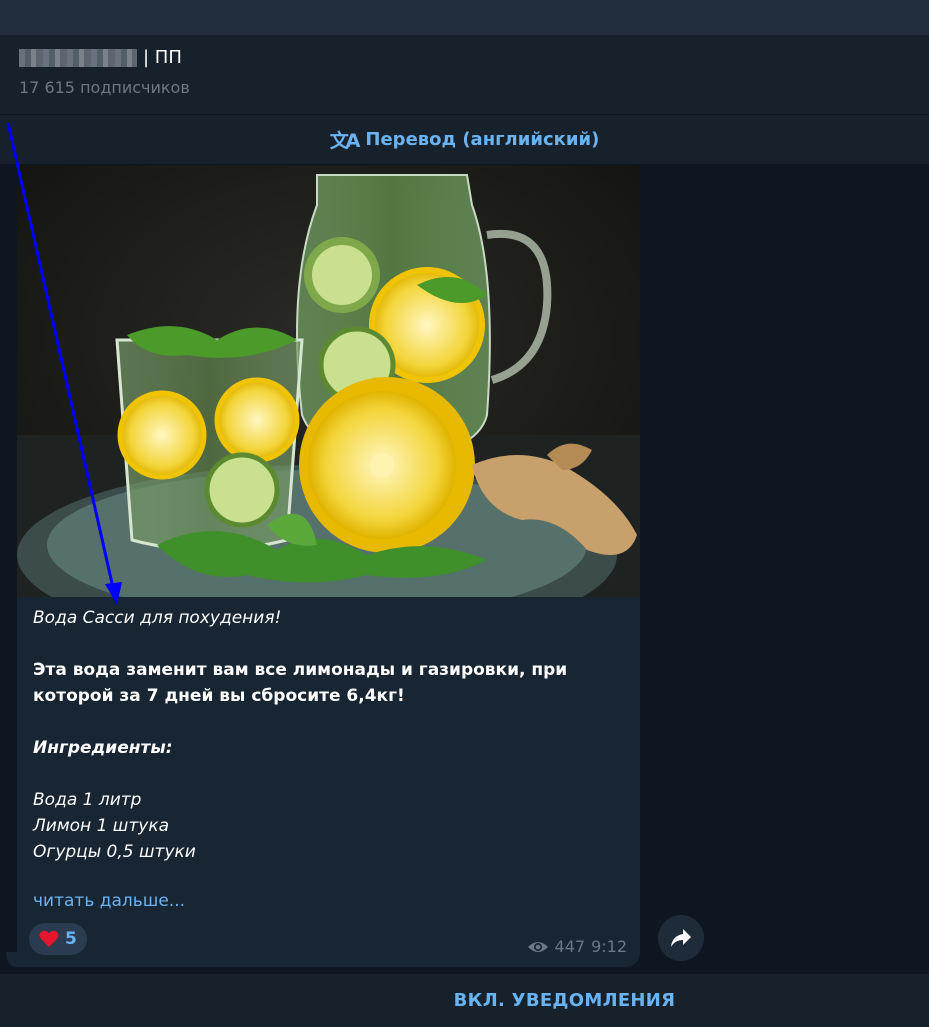 The image size is (929, 1027). What do you see at coordinates (162, 57) in the screenshot?
I see `channel-name-suffix: | ПП` at bounding box center [162, 57].